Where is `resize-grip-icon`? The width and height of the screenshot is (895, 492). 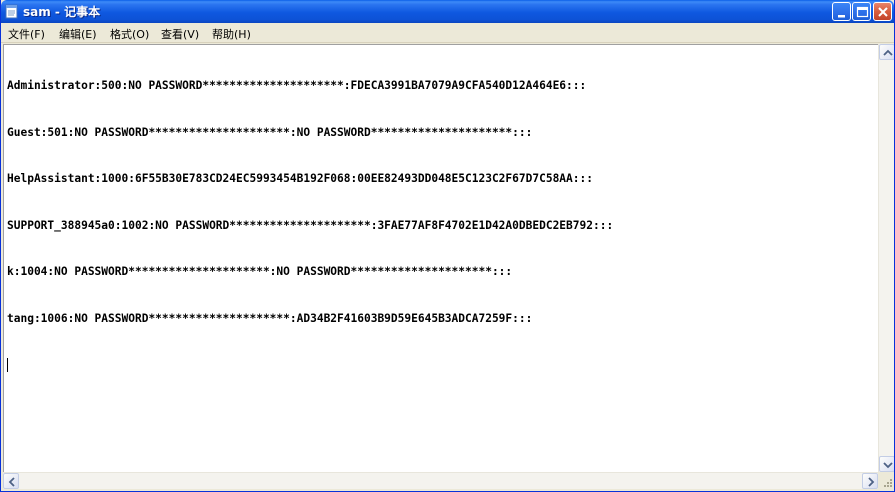 resize-grip-icon is located at coordinates (888, 483).